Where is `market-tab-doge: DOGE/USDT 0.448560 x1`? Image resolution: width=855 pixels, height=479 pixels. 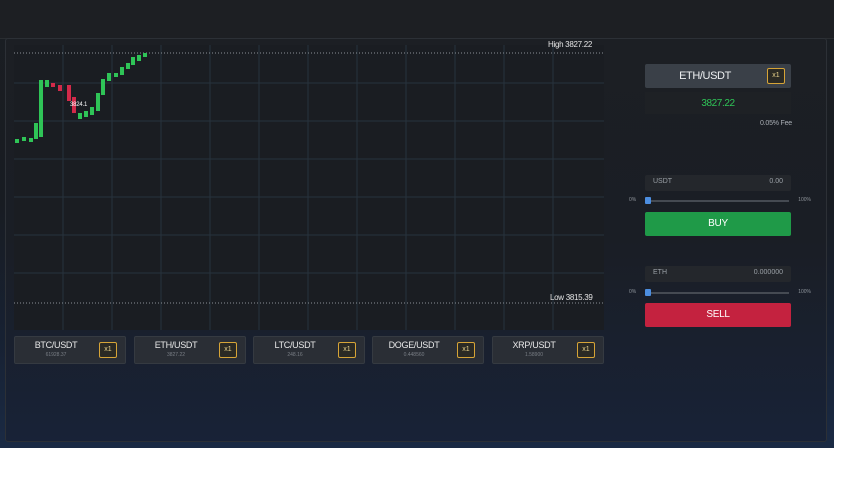 market-tab-doge: DOGE/USDT 0.448560 x1 is located at coordinates (428, 350).